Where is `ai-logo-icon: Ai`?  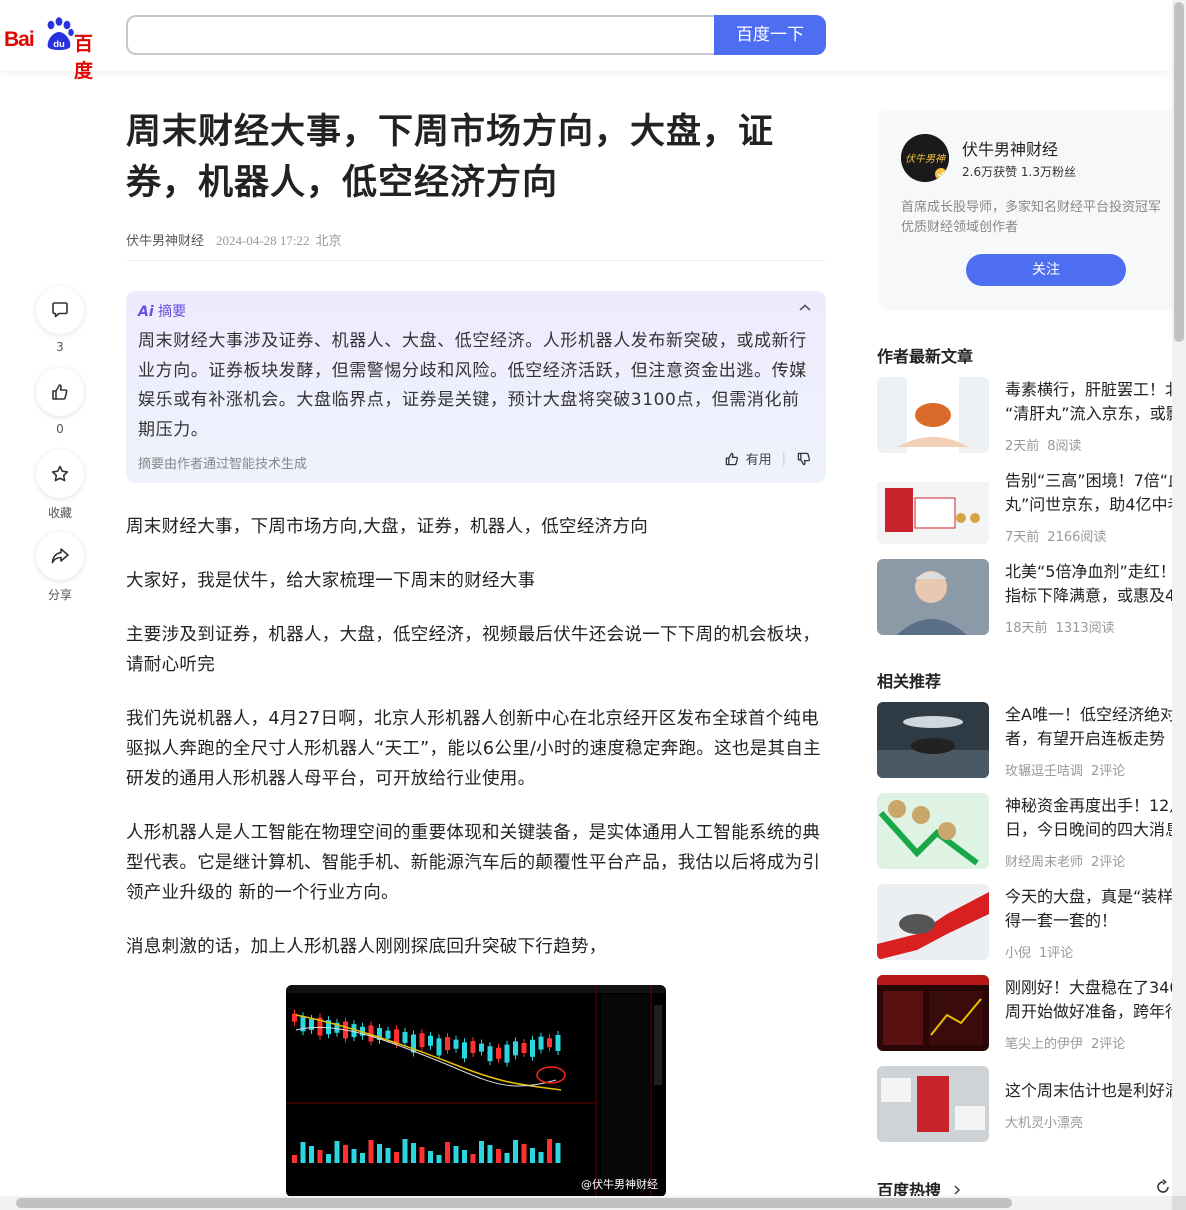 ai-logo-icon: Ai is located at coordinates (146, 312).